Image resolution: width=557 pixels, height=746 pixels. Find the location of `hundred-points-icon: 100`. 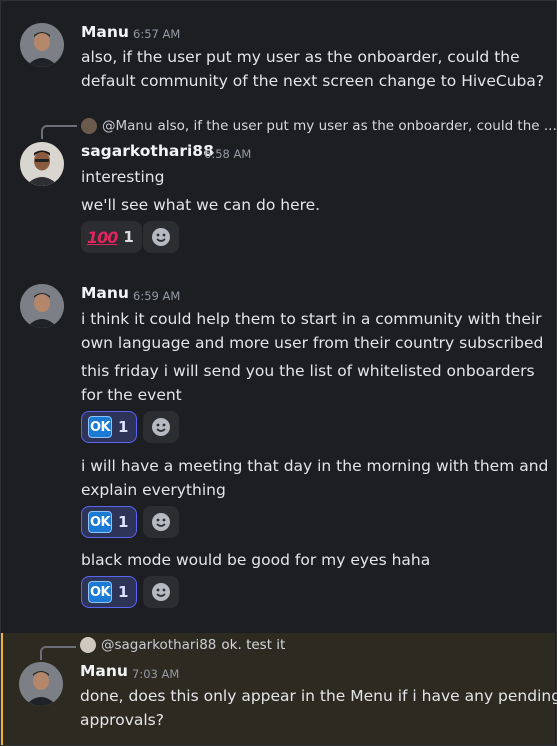

hundred-points-icon: 100 is located at coordinates (102, 237).